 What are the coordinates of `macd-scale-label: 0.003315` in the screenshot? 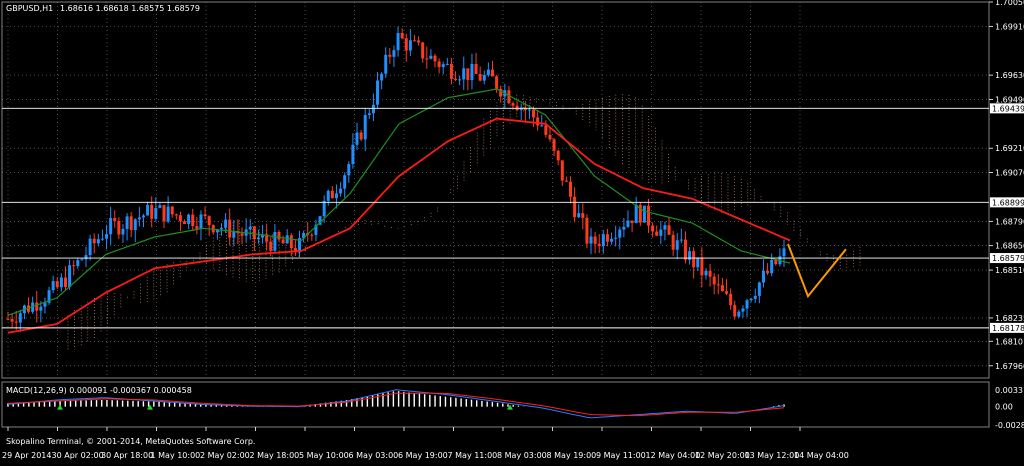 It's located at (1009, 390).